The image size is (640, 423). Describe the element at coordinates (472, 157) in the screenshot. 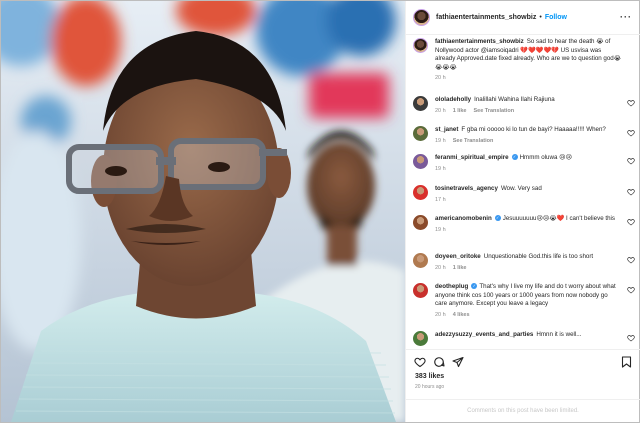

I see `comment-username: feranmi_spiritual_empire` at that location.